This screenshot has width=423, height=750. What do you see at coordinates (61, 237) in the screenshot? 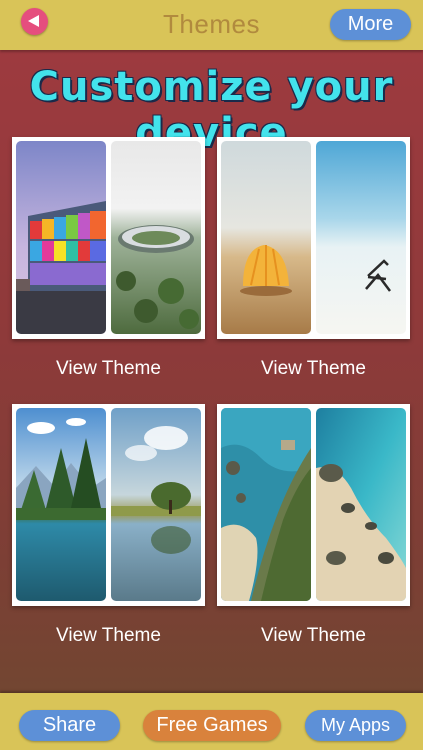
I see `theme-1-wallpaper-left` at bounding box center [61, 237].